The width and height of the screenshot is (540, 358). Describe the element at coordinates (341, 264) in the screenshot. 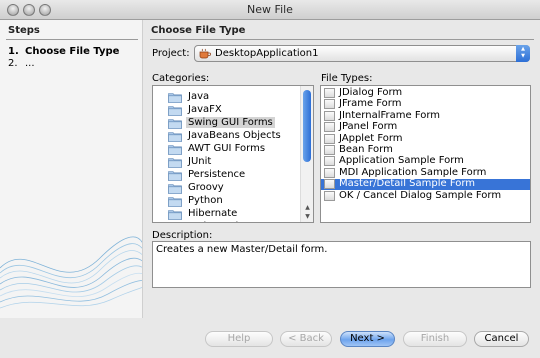

I see `description-area: Creates a new Master/Detail form.` at that location.